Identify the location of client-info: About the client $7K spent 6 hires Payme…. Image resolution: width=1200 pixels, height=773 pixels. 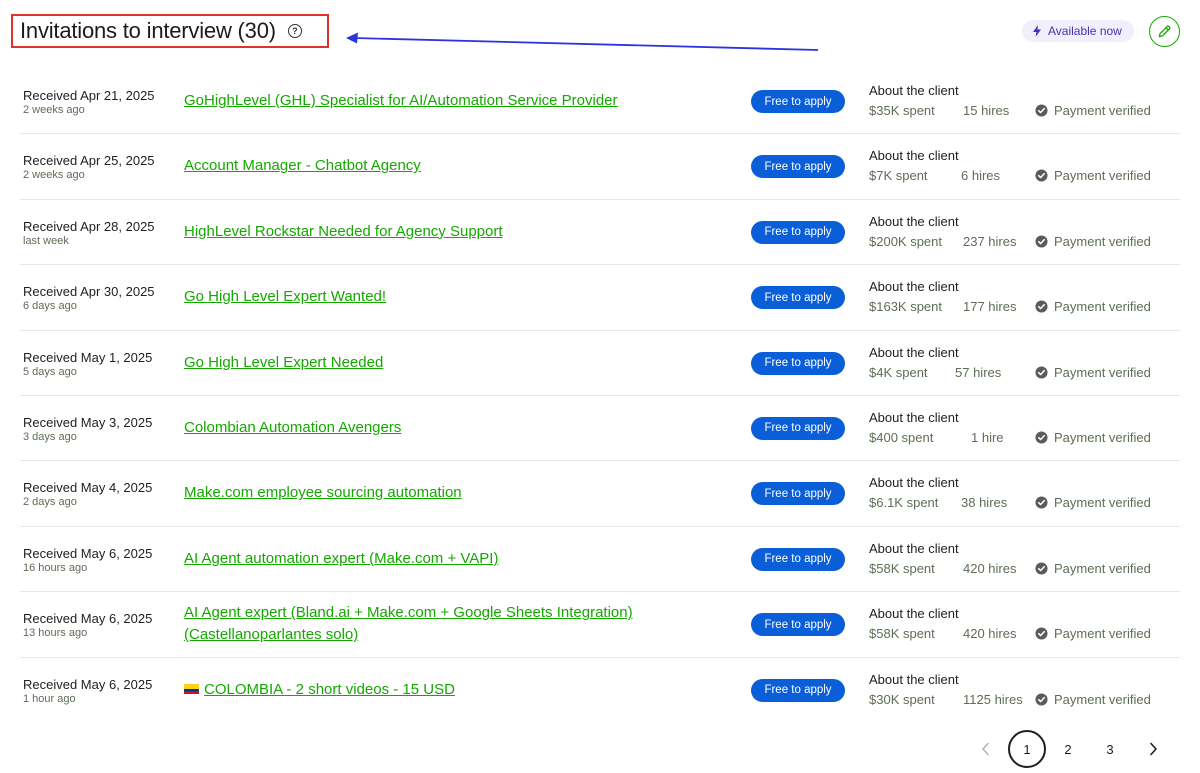
(1024, 167).